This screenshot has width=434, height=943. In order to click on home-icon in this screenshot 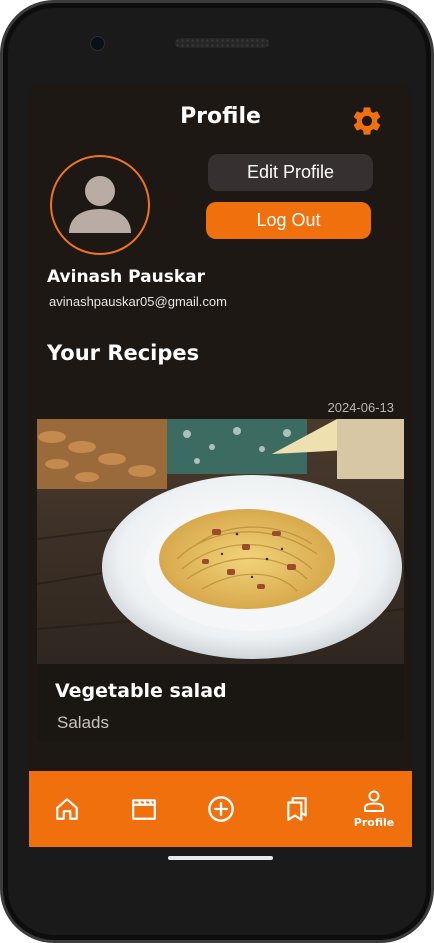, I will do `click(67, 809)`.